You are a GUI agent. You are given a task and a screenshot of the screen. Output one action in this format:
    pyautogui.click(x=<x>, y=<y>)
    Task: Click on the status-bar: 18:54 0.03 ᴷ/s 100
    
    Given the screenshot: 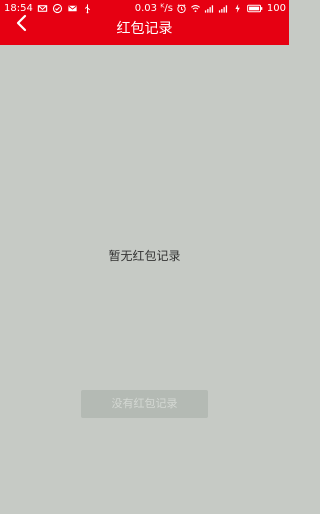 What is the action you would take?
    pyautogui.click(x=144, y=8)
    